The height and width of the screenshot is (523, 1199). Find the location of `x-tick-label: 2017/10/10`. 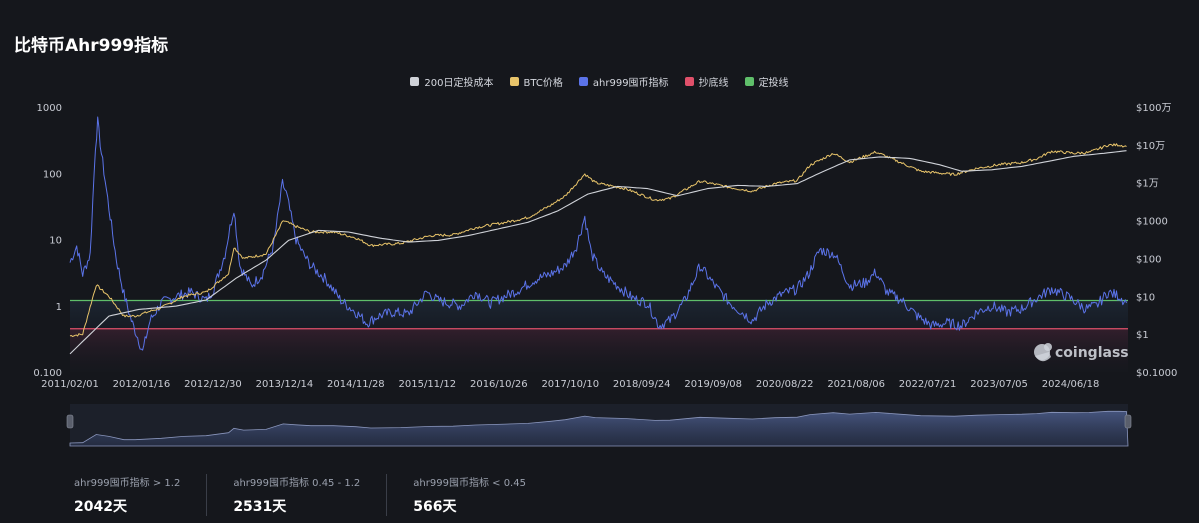

x-tick-label: 2017/10/10 is located at coordinates (570, 384).